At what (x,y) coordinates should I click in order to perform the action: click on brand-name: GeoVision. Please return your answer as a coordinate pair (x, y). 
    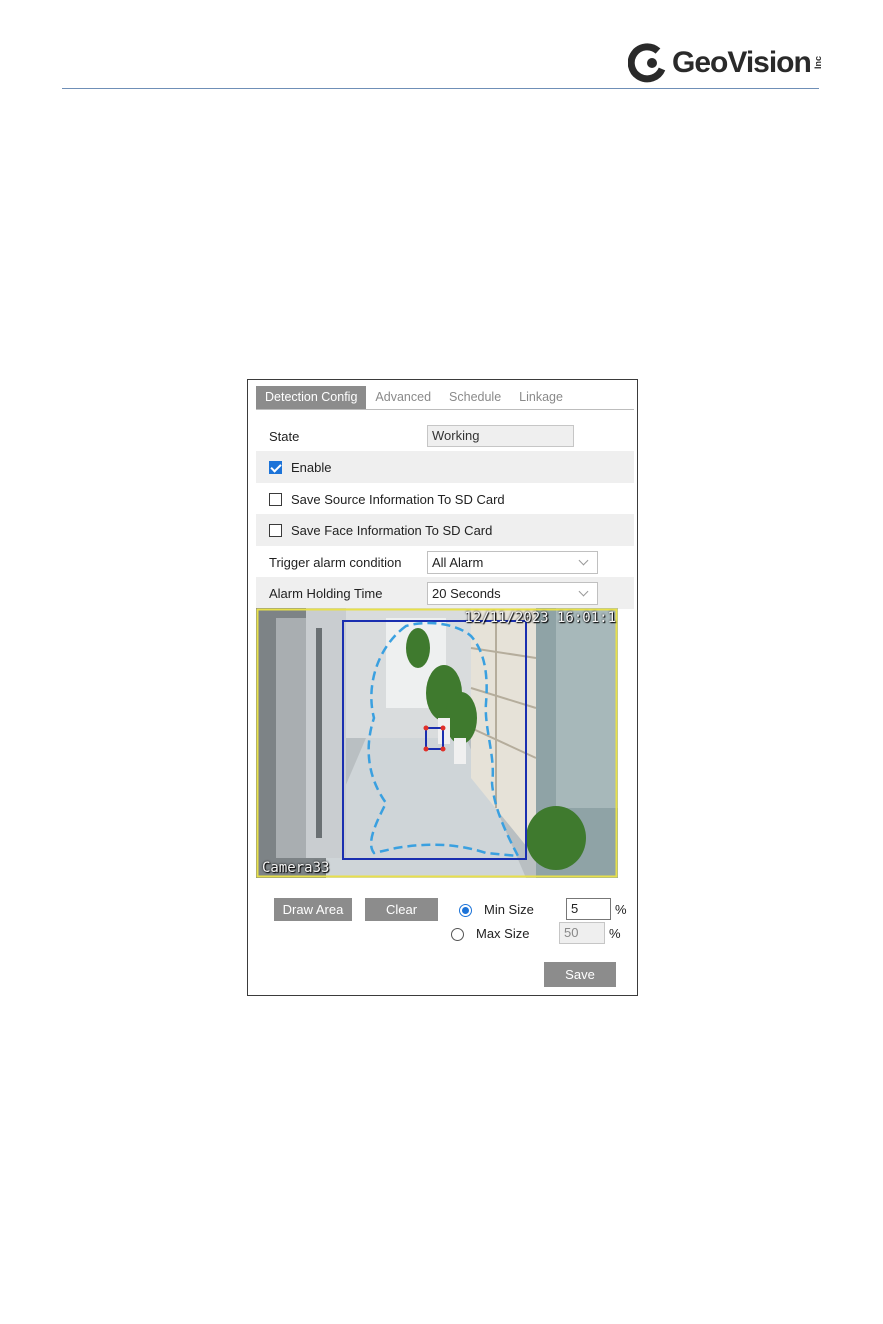
    Looking at the image, I should click on (742, 62).